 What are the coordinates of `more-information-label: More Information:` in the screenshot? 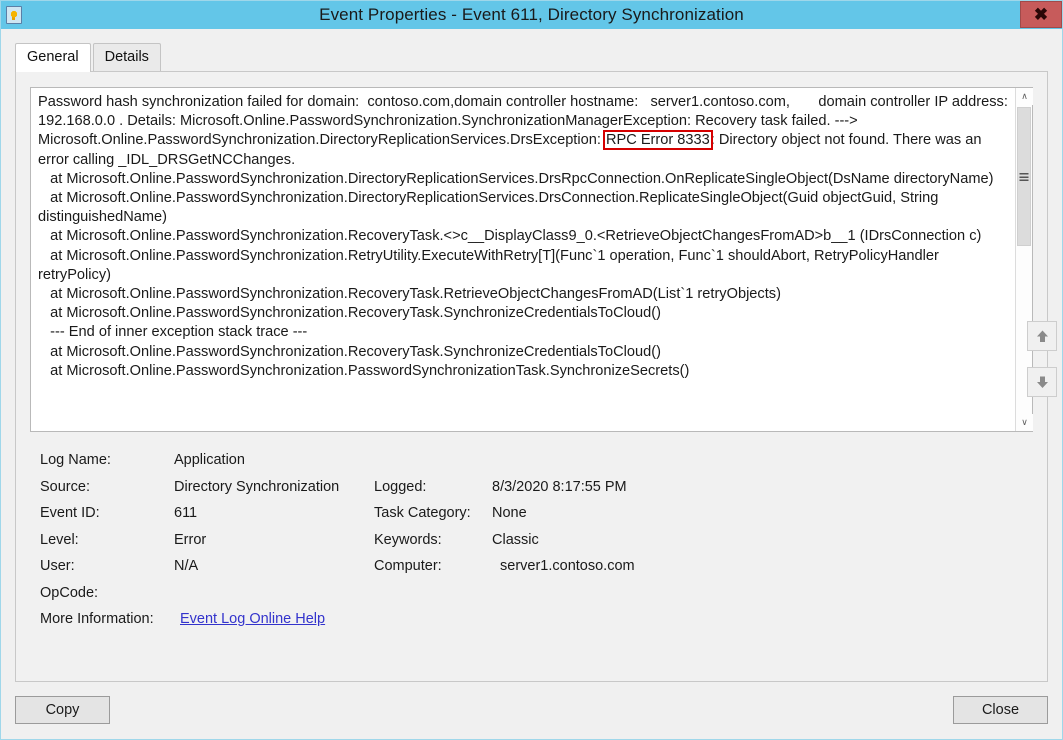 It's located at (97, 619).